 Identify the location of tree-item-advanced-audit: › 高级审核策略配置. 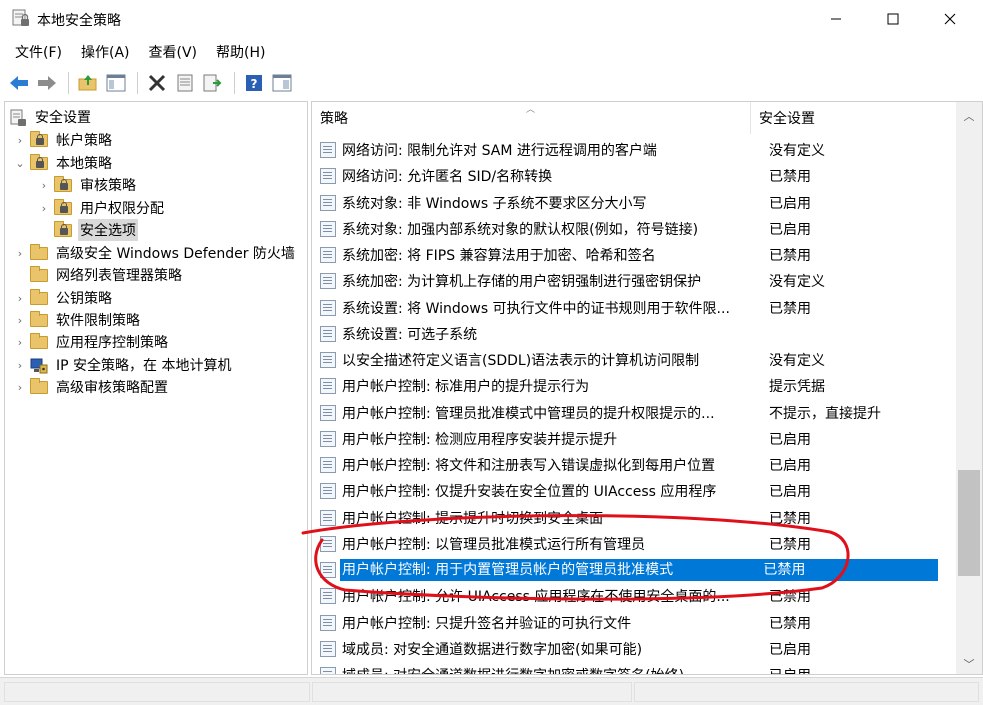
(91, 387).